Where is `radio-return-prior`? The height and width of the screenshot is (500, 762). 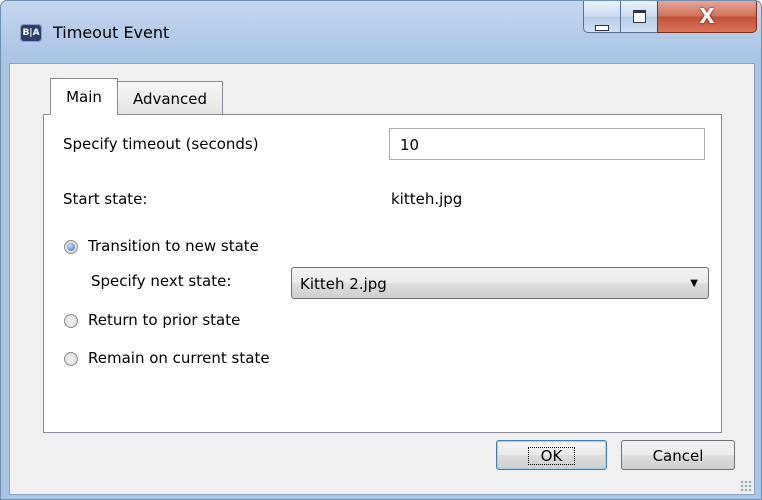 radio-return-prior is located at coordinates (71, 321).